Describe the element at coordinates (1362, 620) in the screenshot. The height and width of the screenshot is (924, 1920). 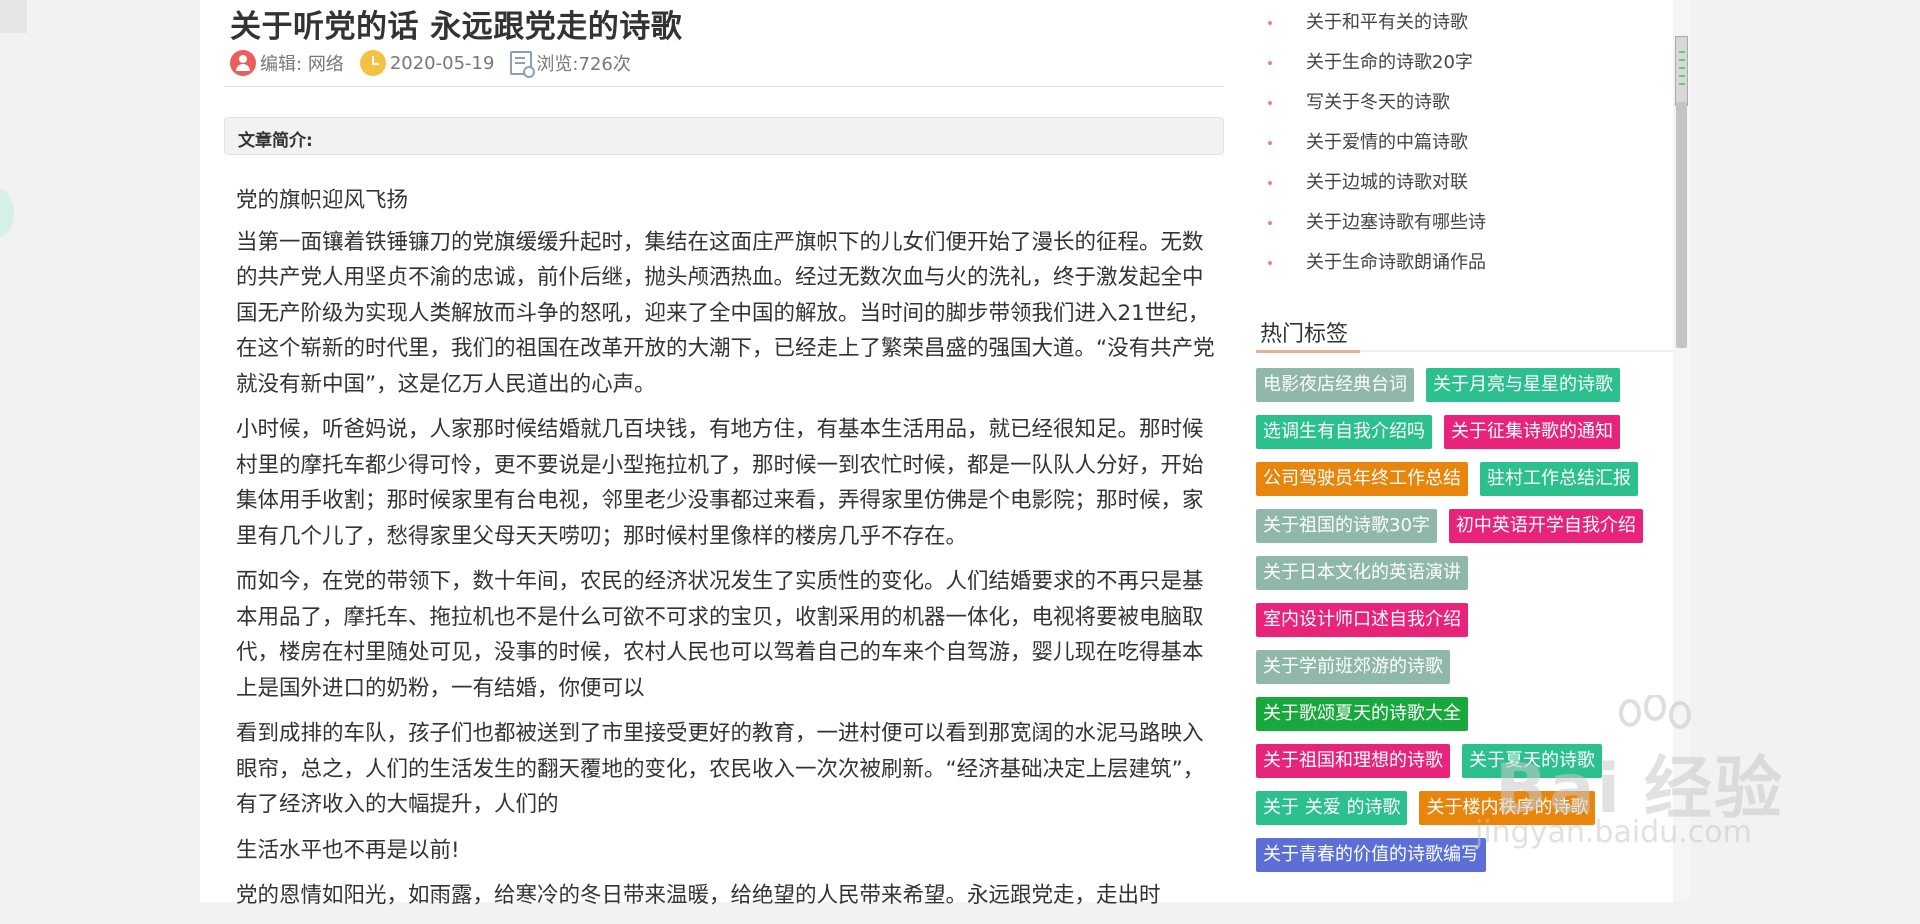
I see `hot-tag: 室内设计师口述自我介绍` at that location.